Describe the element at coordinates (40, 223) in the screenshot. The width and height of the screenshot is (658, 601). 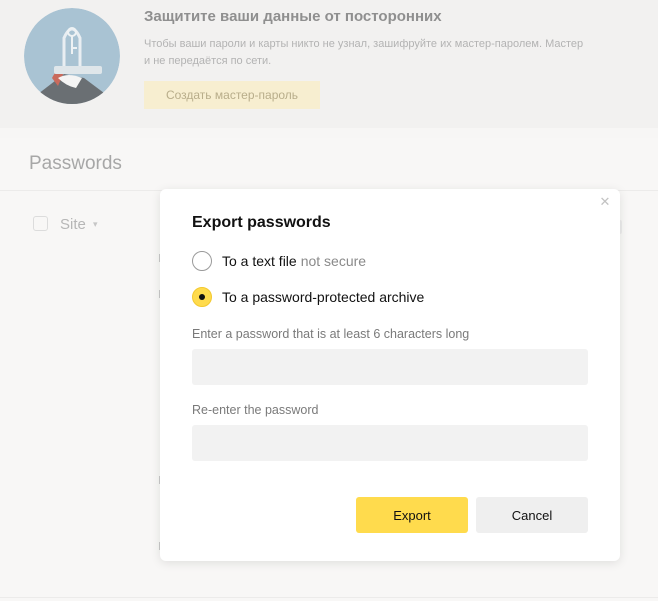
I see `select-all-checkbox` at that location.